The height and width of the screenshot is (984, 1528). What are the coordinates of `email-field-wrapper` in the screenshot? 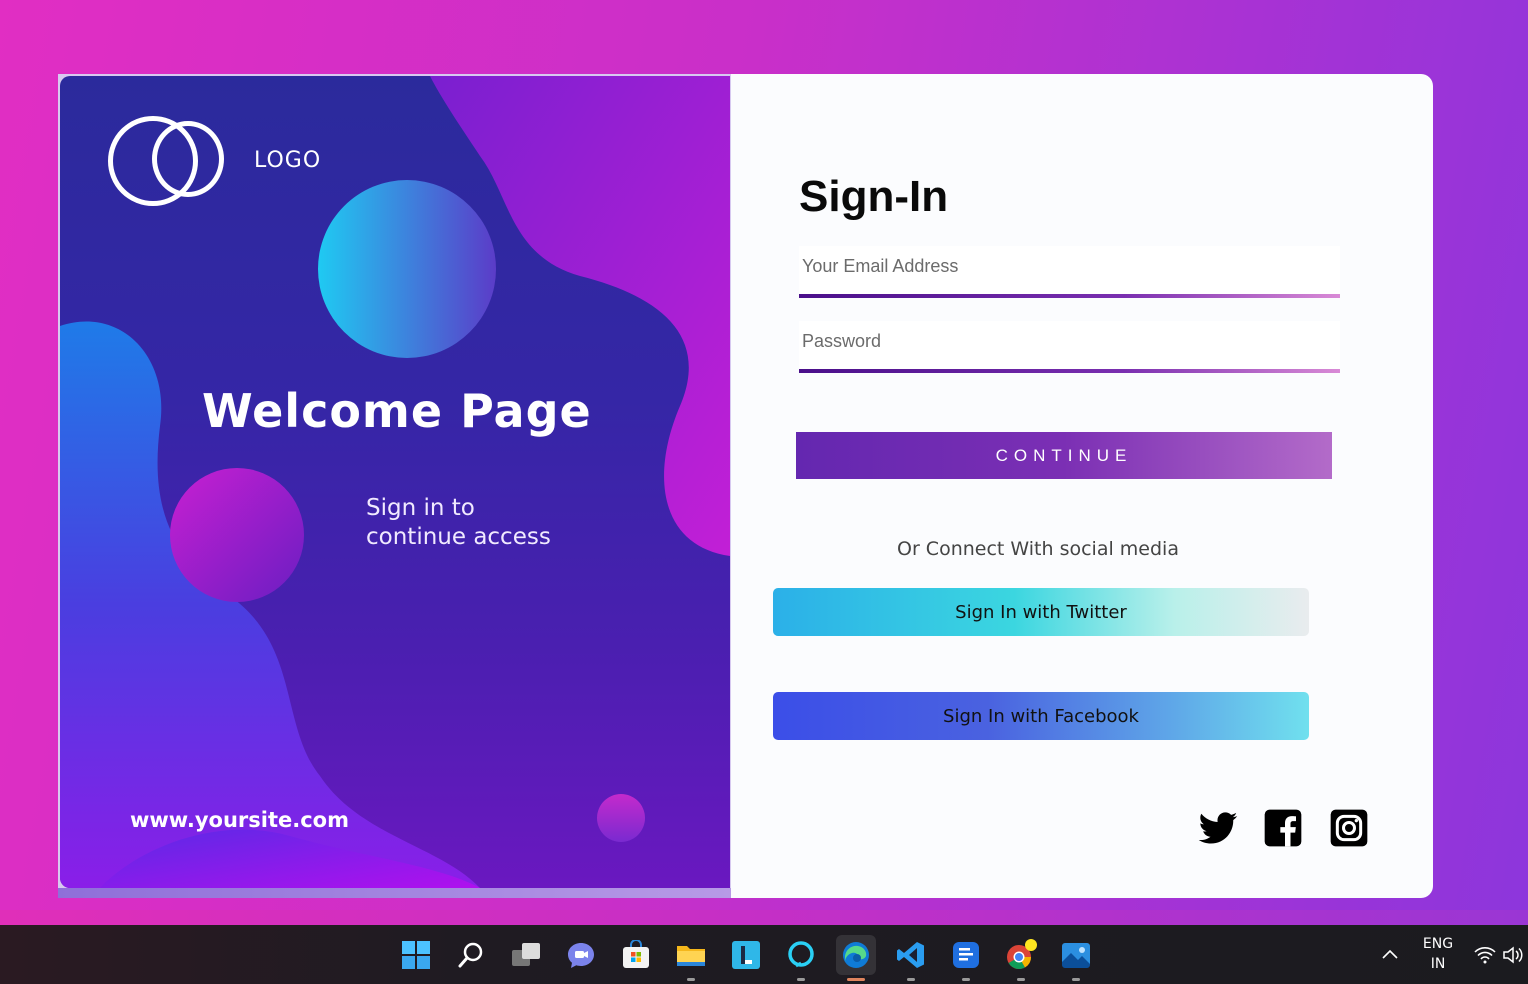 It's located at (1069, 272).